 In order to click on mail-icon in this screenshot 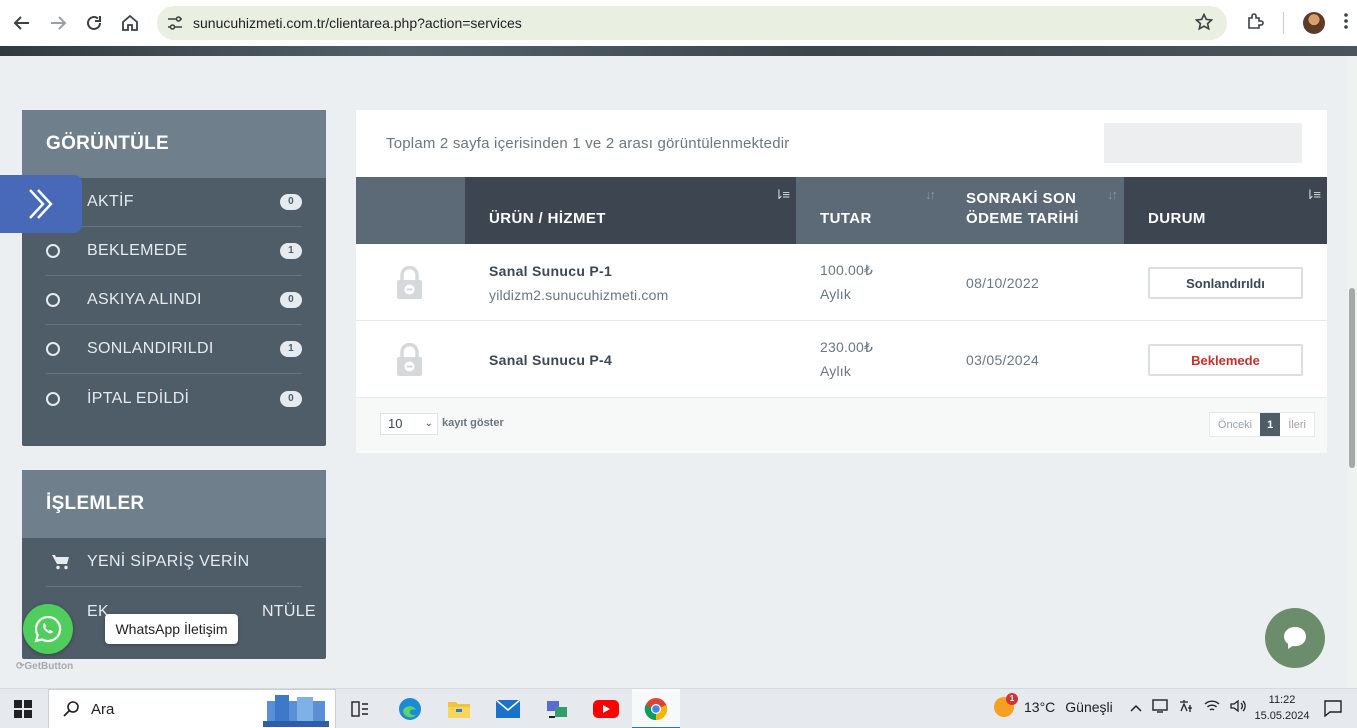, I will do `click(508, 709)`.